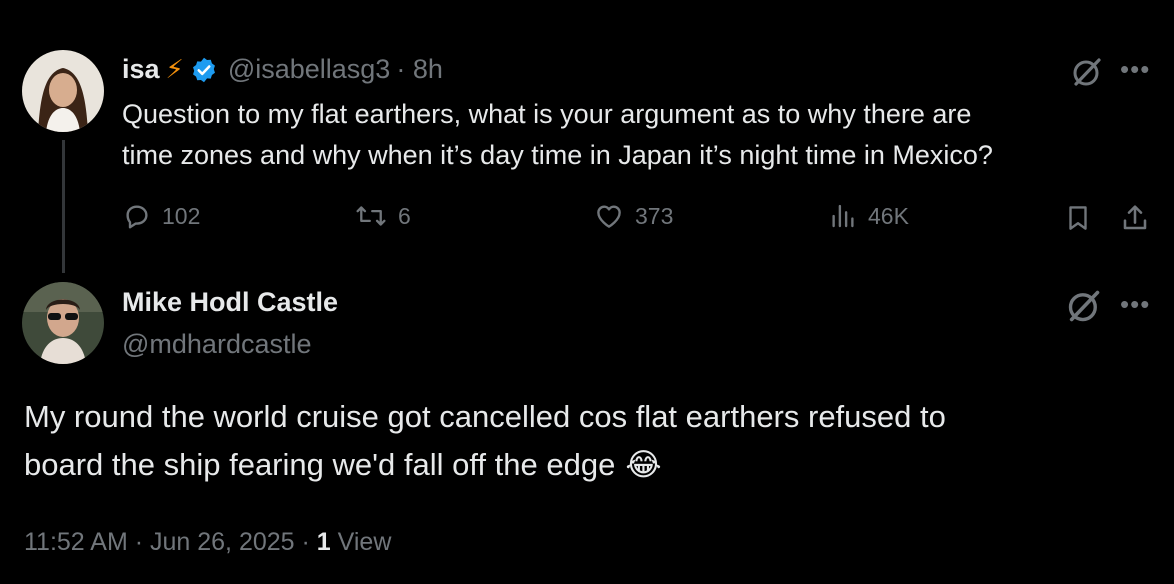 Image resolution: width=1174 pixels, height=584 pixels. I want to click on like-button: 373, so click(633, 216).